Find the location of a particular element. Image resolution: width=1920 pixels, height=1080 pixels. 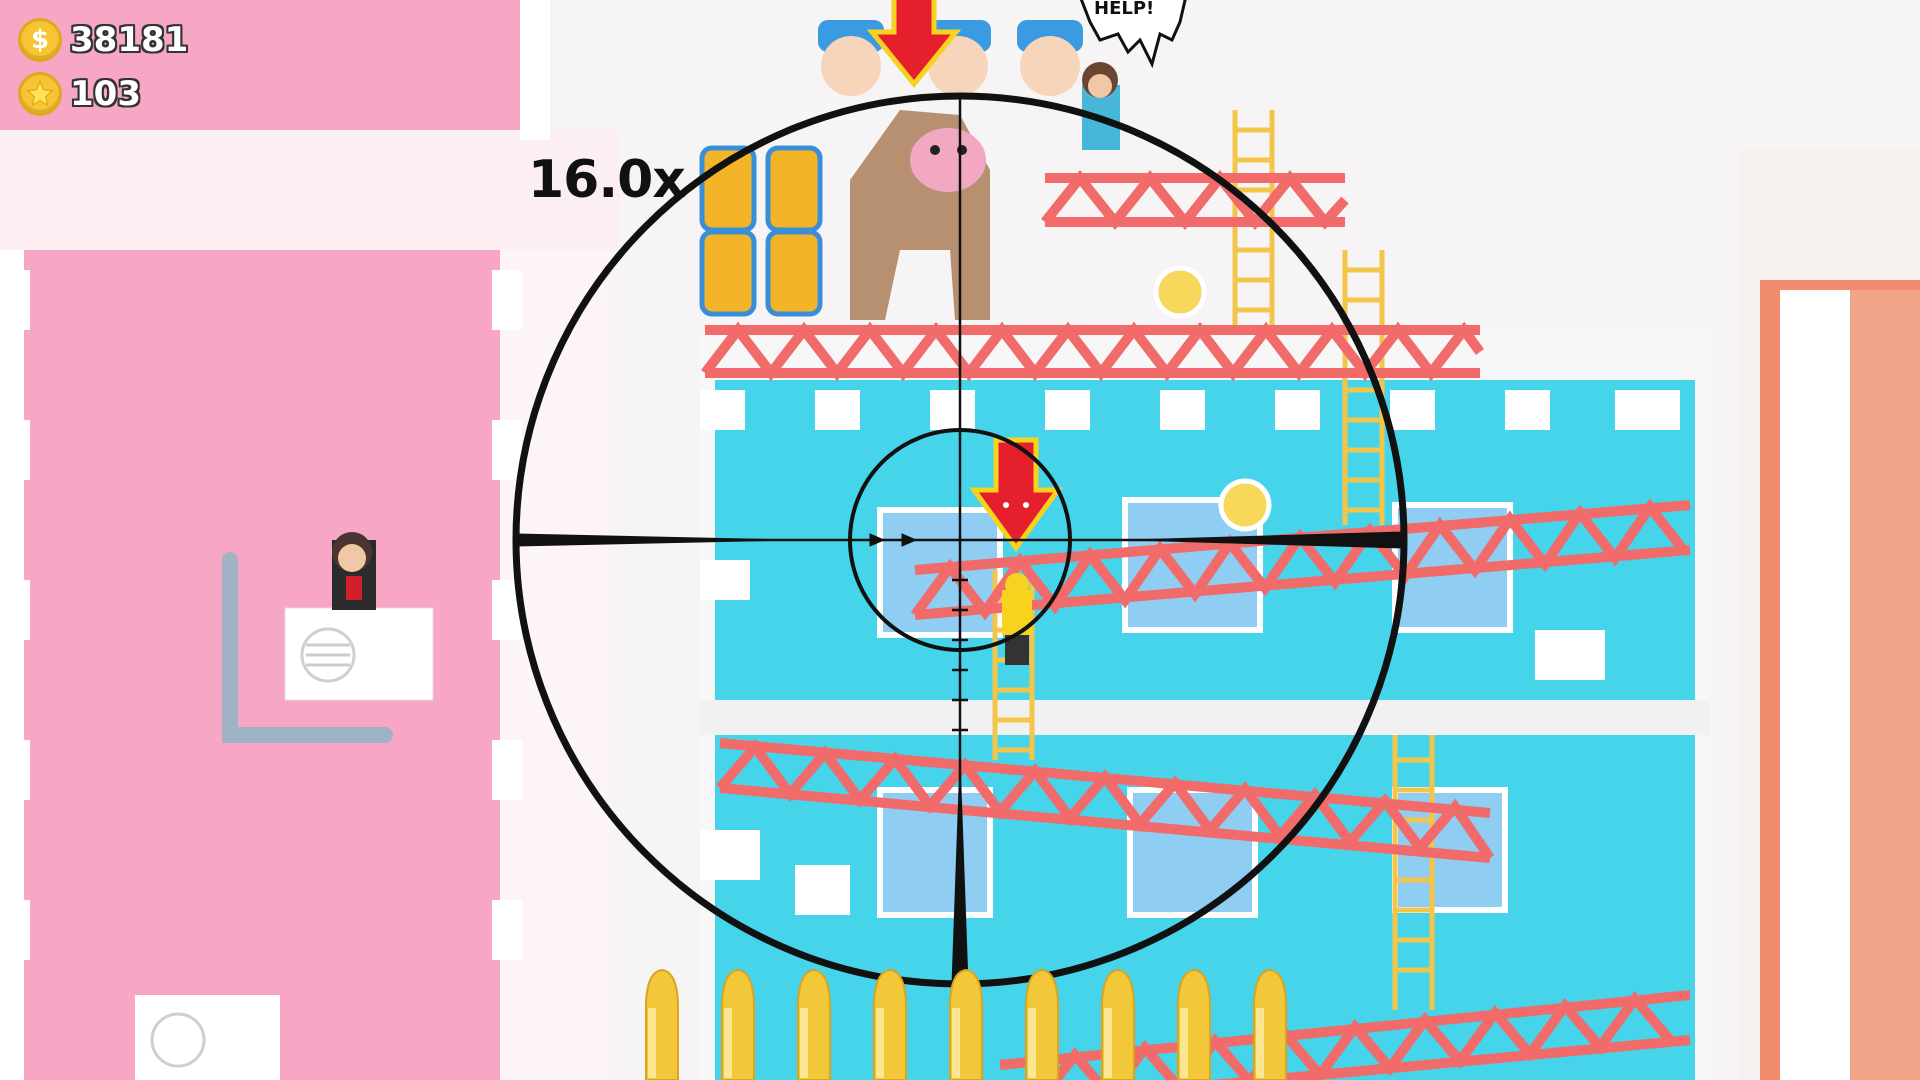

woman-bystander is located at coordinates (354, 571).